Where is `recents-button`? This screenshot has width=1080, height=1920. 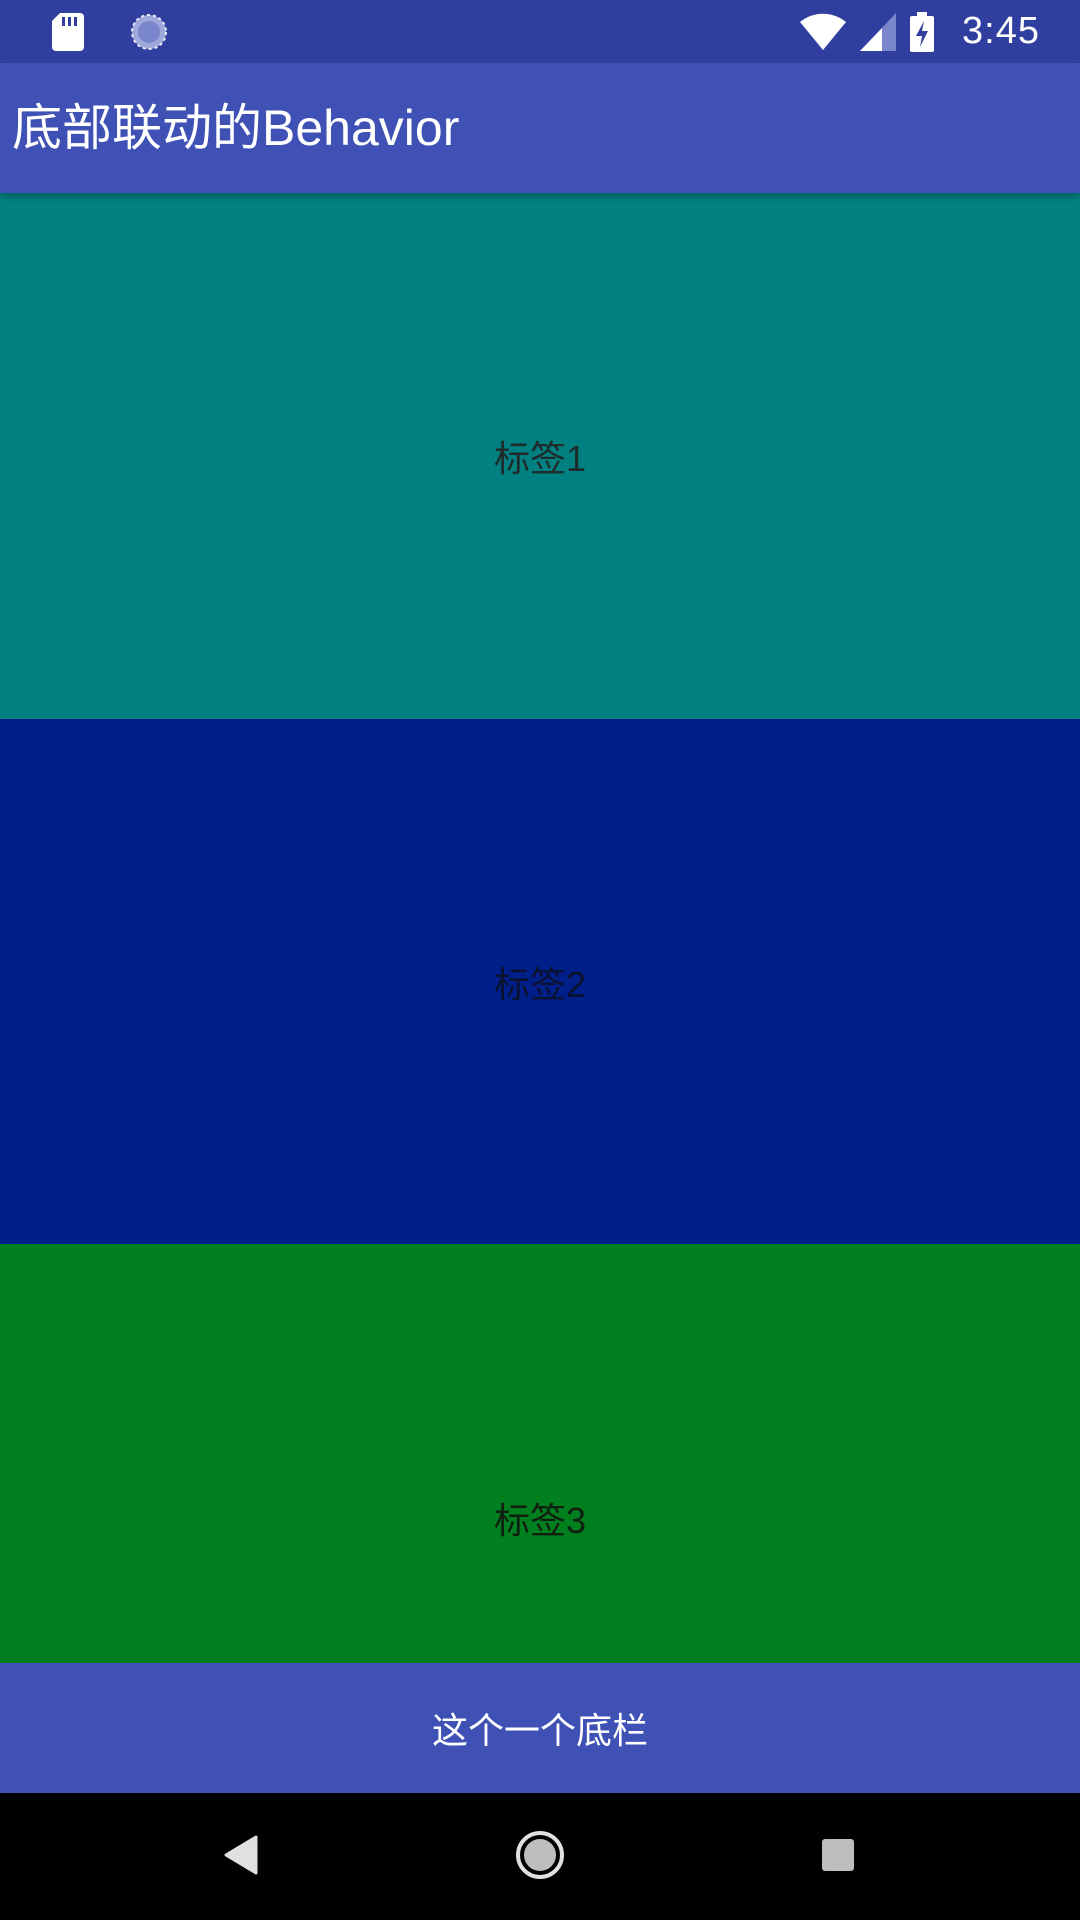
recents-button is located at coordinates (838, 1856).